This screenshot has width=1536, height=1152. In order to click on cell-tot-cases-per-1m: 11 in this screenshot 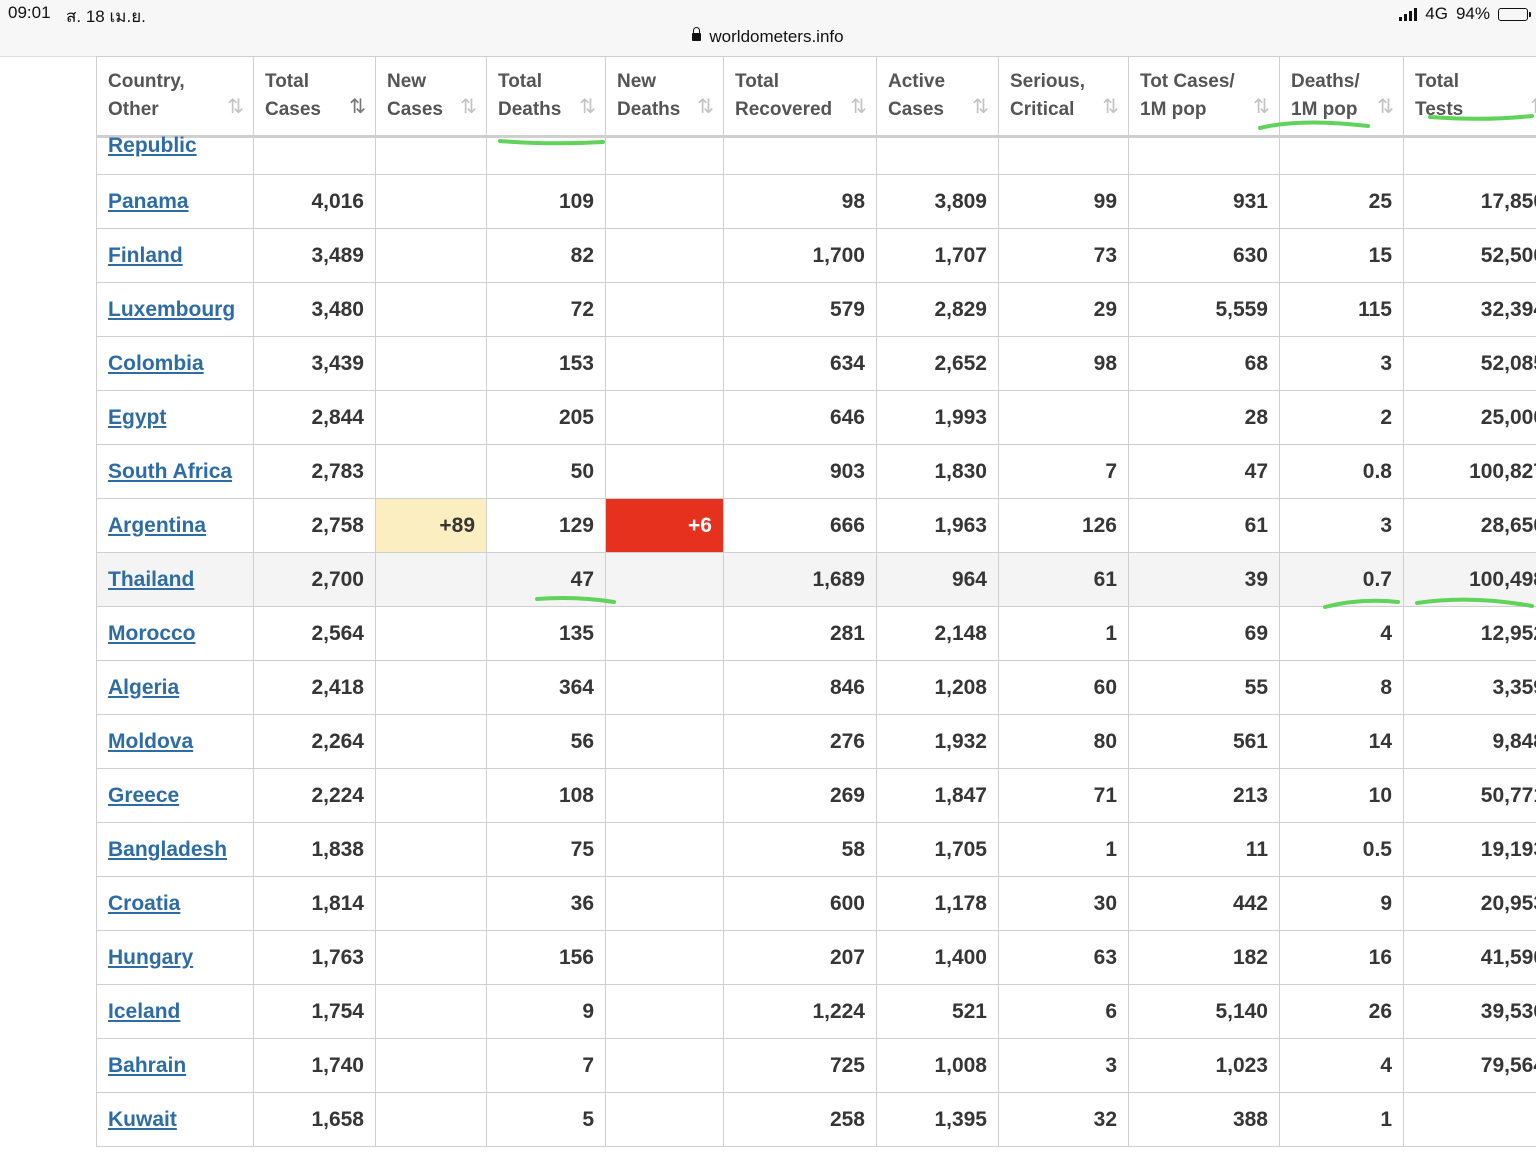, I will do `click(1204, 849)`.